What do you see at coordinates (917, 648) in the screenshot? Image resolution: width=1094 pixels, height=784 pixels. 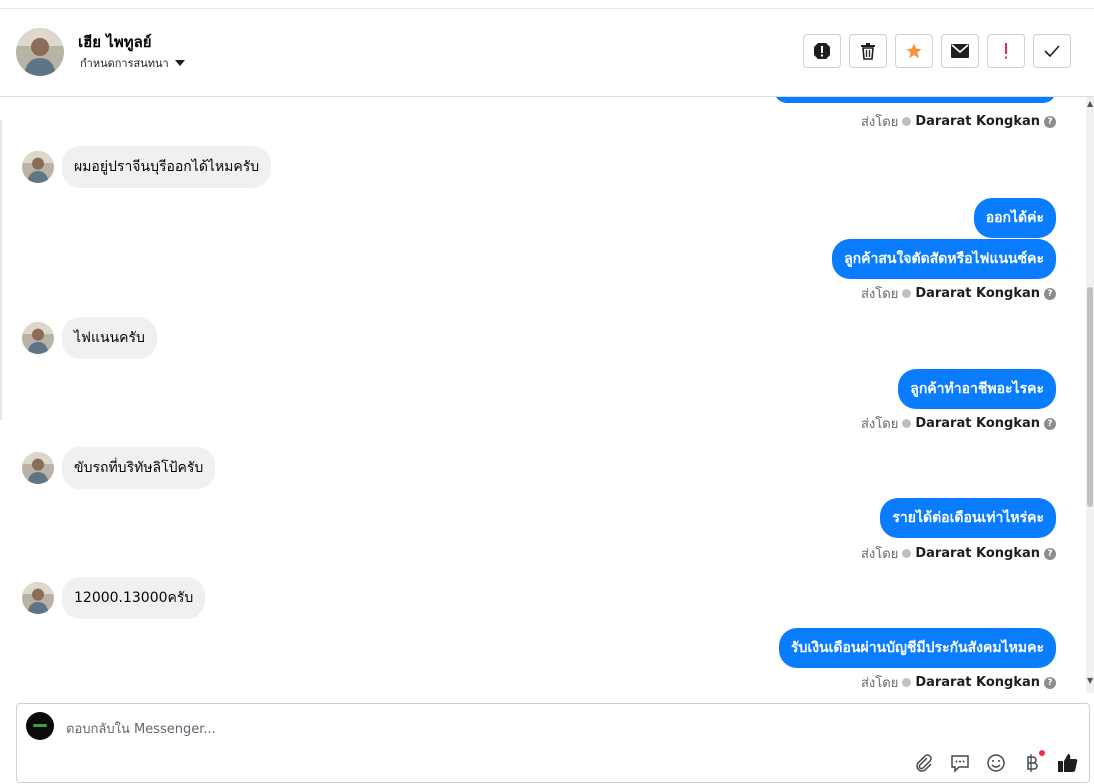 I see `message-out: รับเงินเดือนผ่านบัญชีมีประกันสังคมไหมคะ` at bounding box center [917, 648].